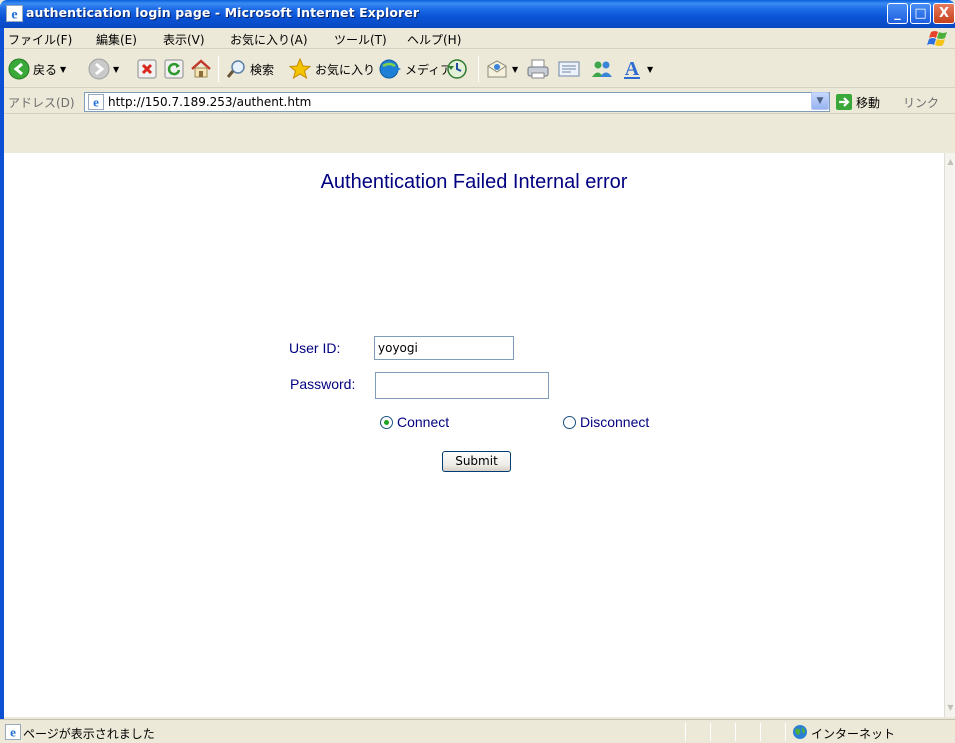  I want to click on status-bar: e ページが表示されました インターネット, so click(477, 731).